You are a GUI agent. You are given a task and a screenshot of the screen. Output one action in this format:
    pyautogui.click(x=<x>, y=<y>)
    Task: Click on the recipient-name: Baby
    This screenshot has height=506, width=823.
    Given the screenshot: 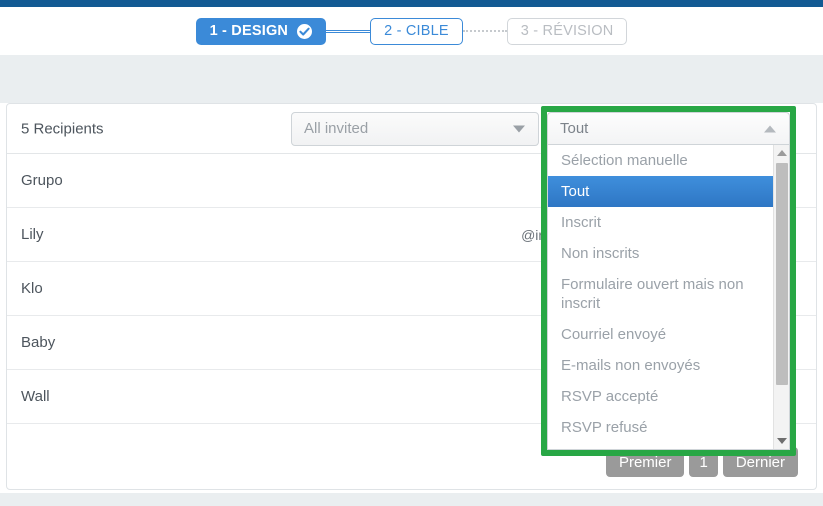 What is the action you would take?
    pyautogui.click(x=38, y=342)
    